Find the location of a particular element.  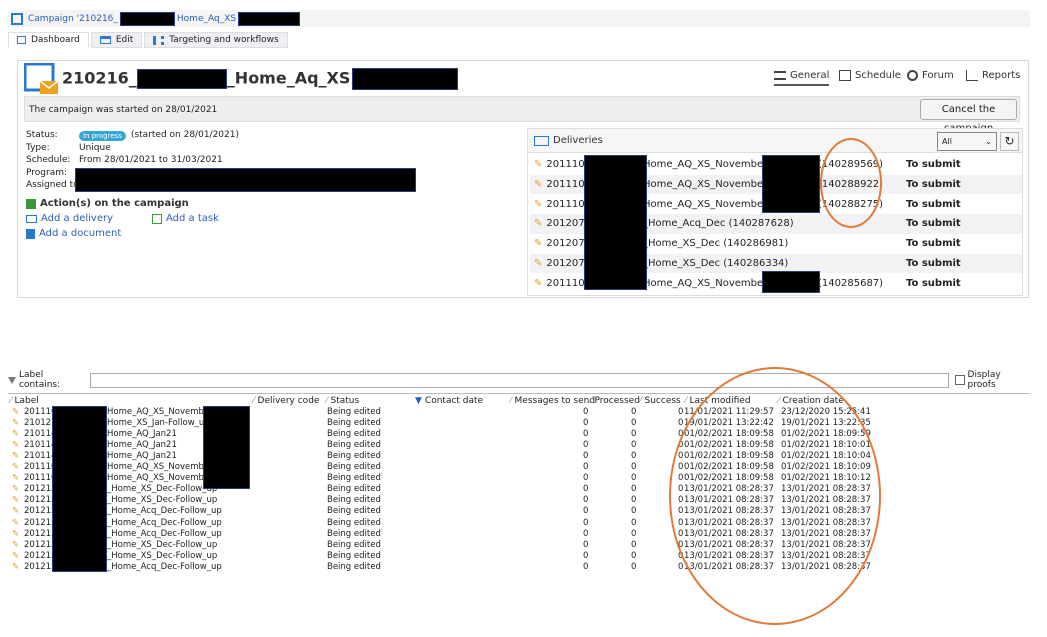

delivery-label-b: _Home_XS_Dec (140286981) is located at coordinates (716, 244).